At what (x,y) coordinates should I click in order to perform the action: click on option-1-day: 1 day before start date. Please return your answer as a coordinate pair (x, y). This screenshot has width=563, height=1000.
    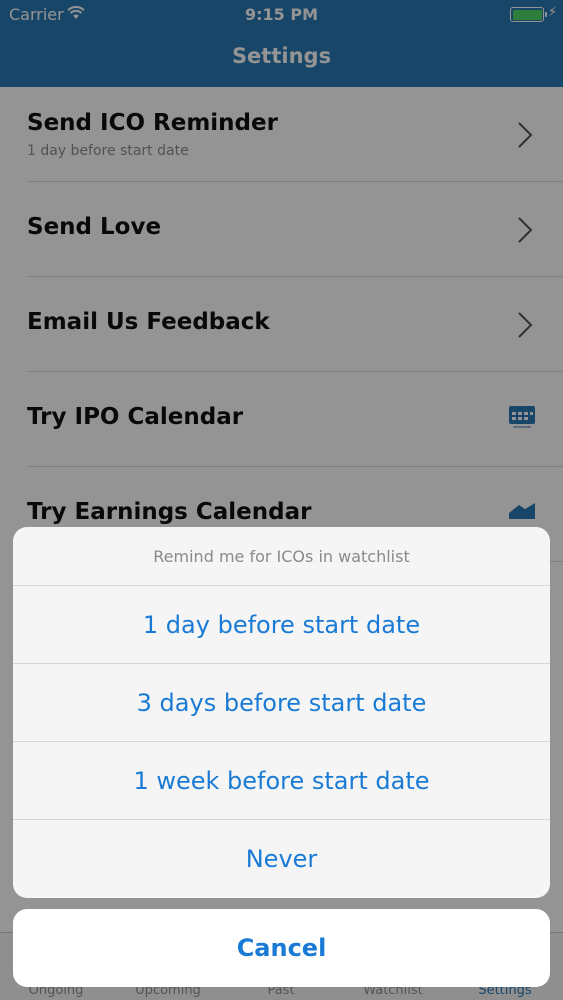
    Looking at the image, I should click on (281, 625).